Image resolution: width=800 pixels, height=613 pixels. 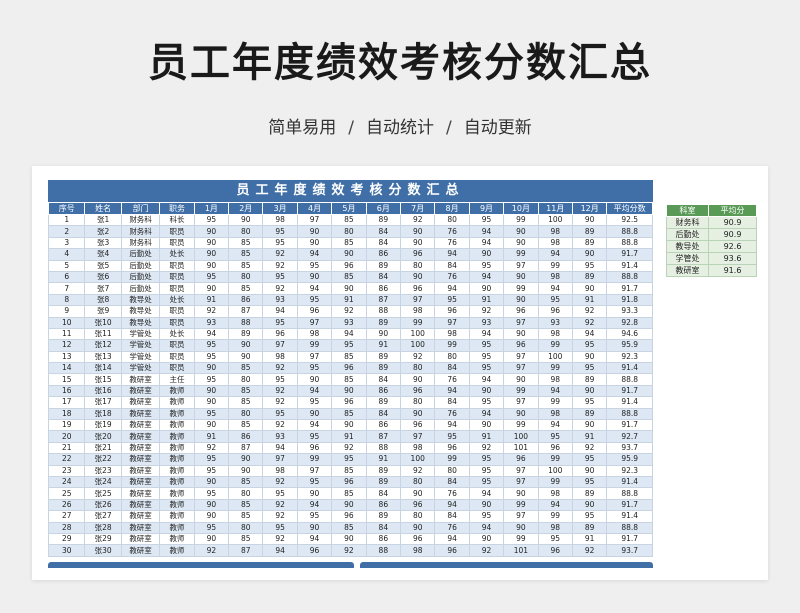 What do you see at coordinates (629, 208) in the screenshot?
I see `column-header: 平均分数` at bounding box center [629, 208].